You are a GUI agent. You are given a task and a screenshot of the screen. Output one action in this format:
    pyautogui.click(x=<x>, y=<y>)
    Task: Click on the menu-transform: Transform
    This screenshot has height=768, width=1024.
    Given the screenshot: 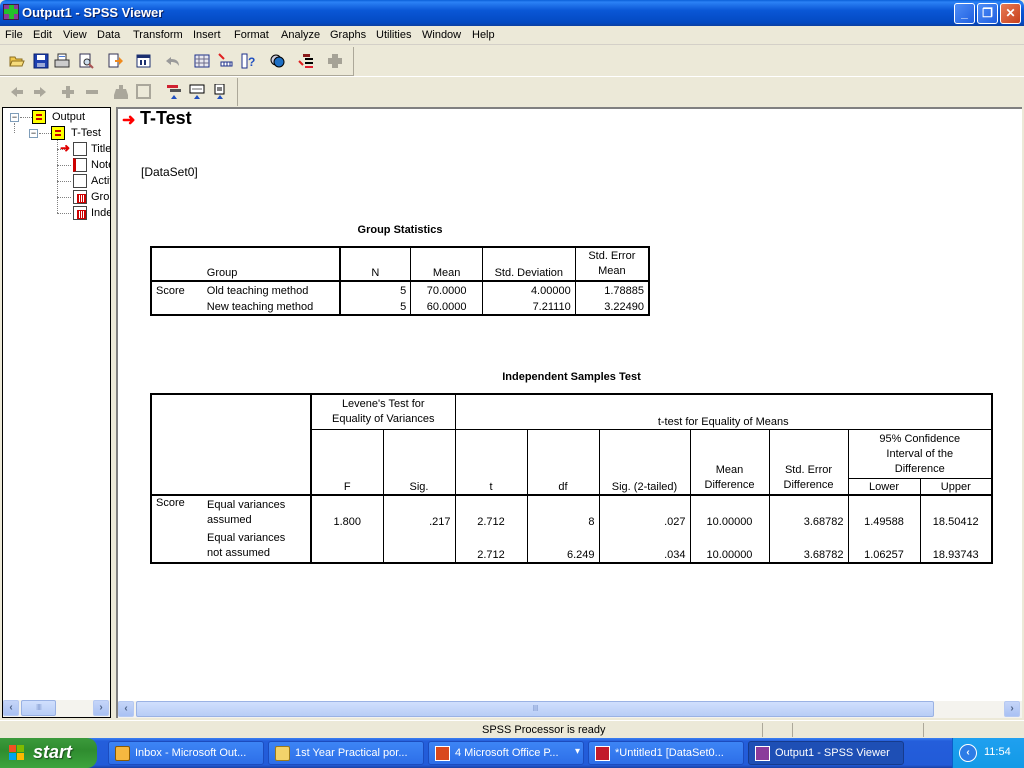 What is the action you would take?
    pyautogui.click(x=158, y=35)
    